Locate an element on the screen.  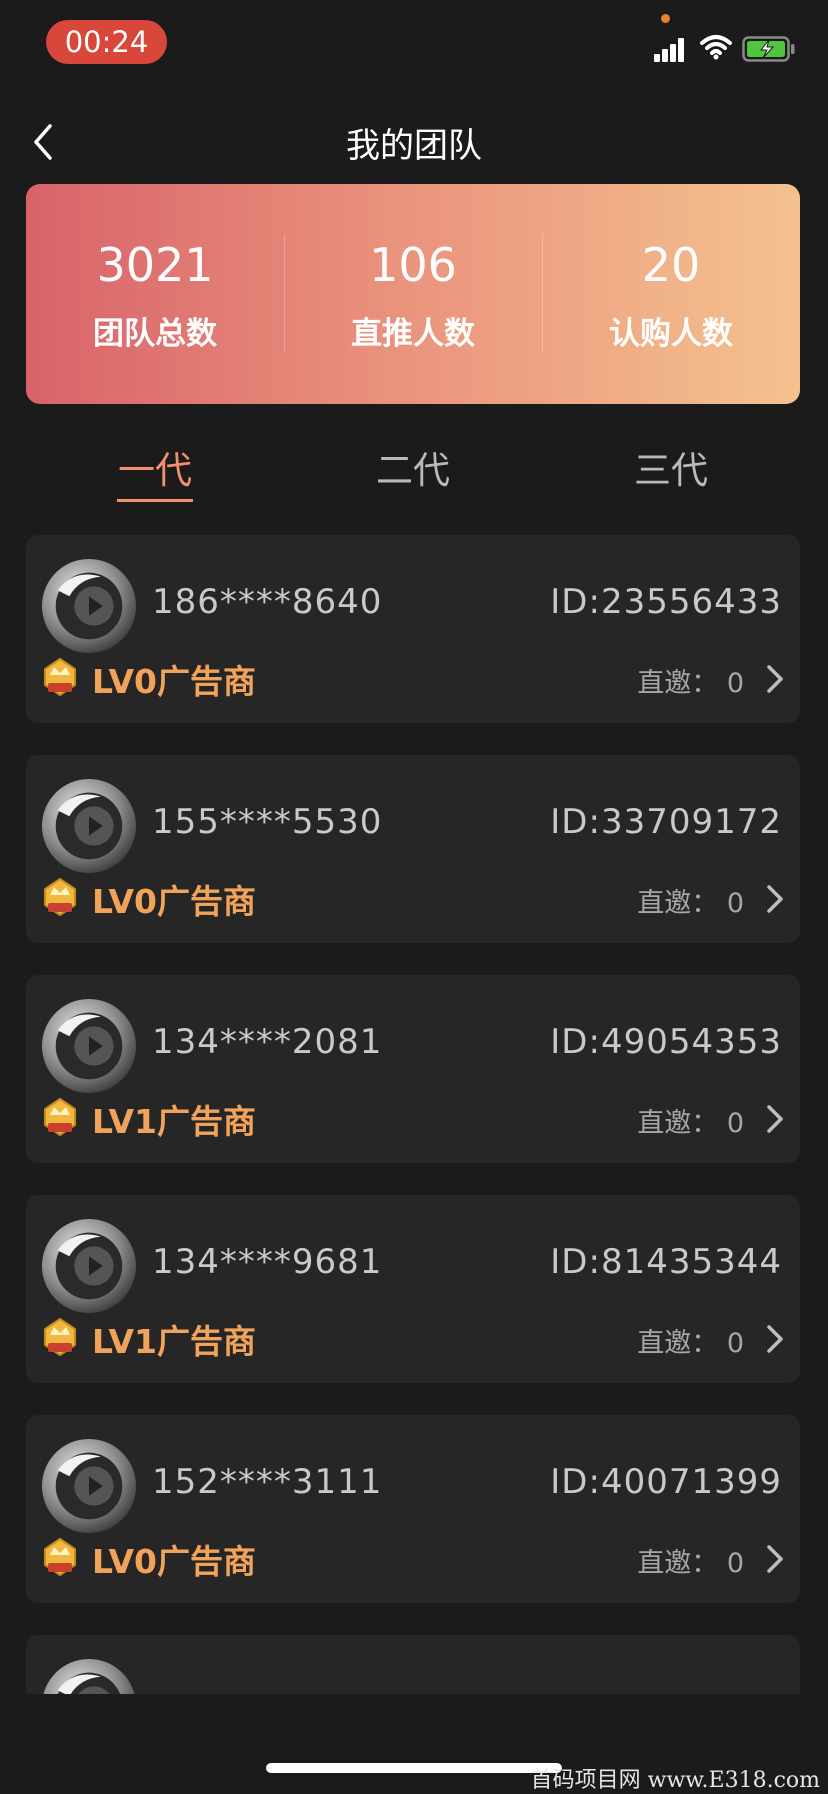
home-indicator is located at coordinates (414, 1768).